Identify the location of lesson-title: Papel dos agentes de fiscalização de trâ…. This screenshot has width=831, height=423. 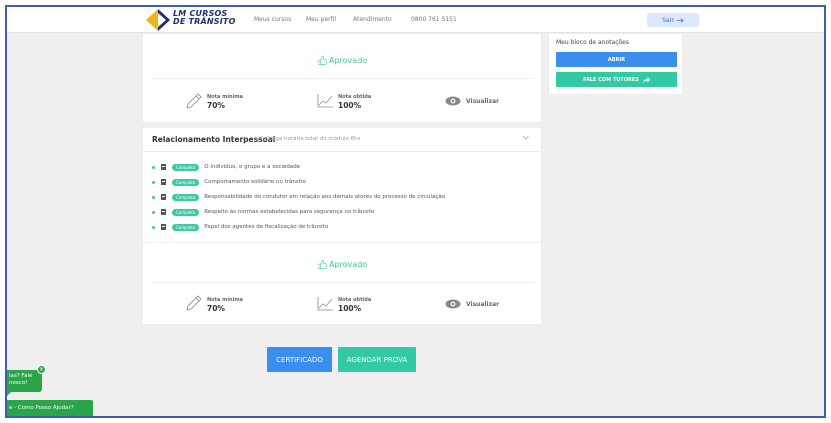
(266, 227).